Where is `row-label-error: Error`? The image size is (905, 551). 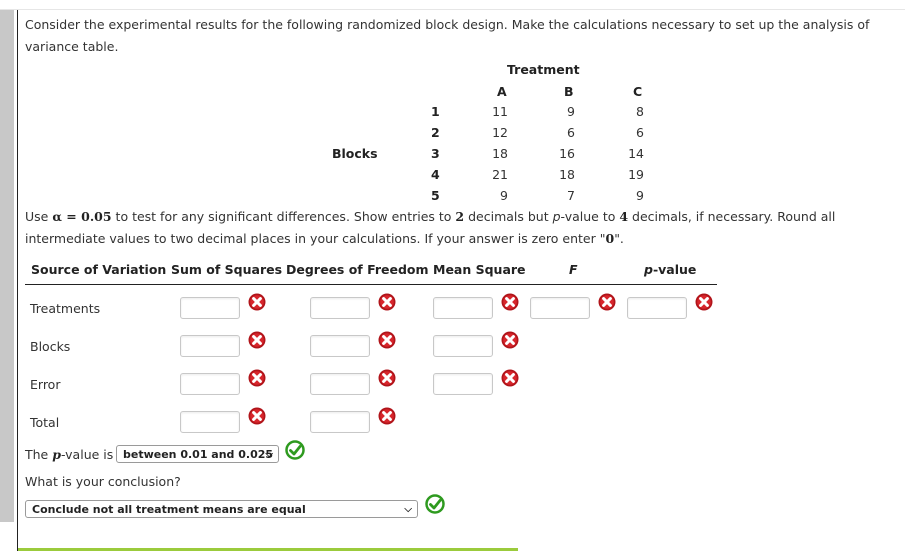 row-label-error: Error is located at coordinates (45, 384).